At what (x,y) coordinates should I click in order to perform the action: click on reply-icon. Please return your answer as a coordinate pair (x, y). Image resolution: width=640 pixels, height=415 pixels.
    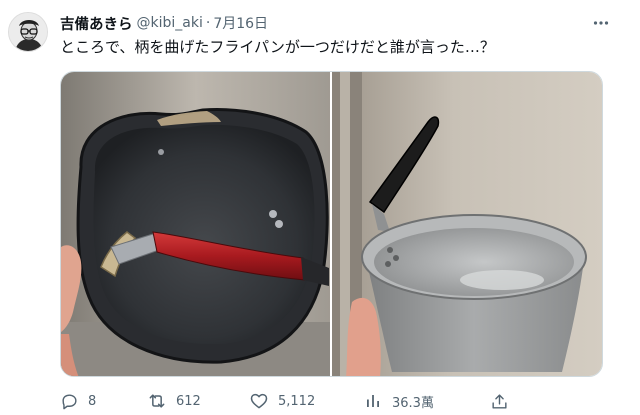
    Looking at the image, I should click on (69, 401).